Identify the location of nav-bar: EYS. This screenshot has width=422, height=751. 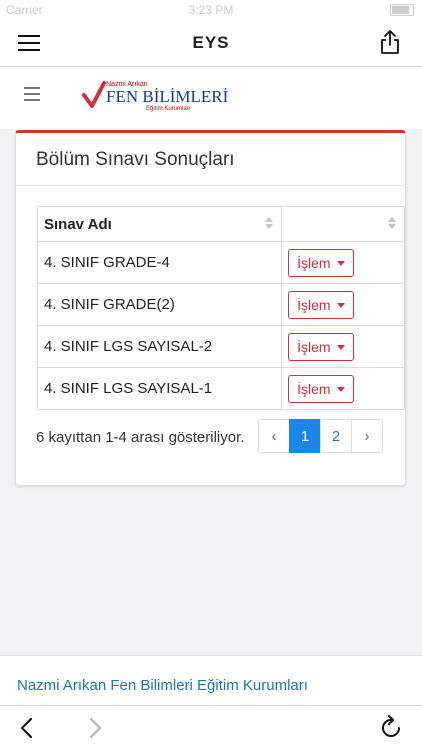
(211, 43).